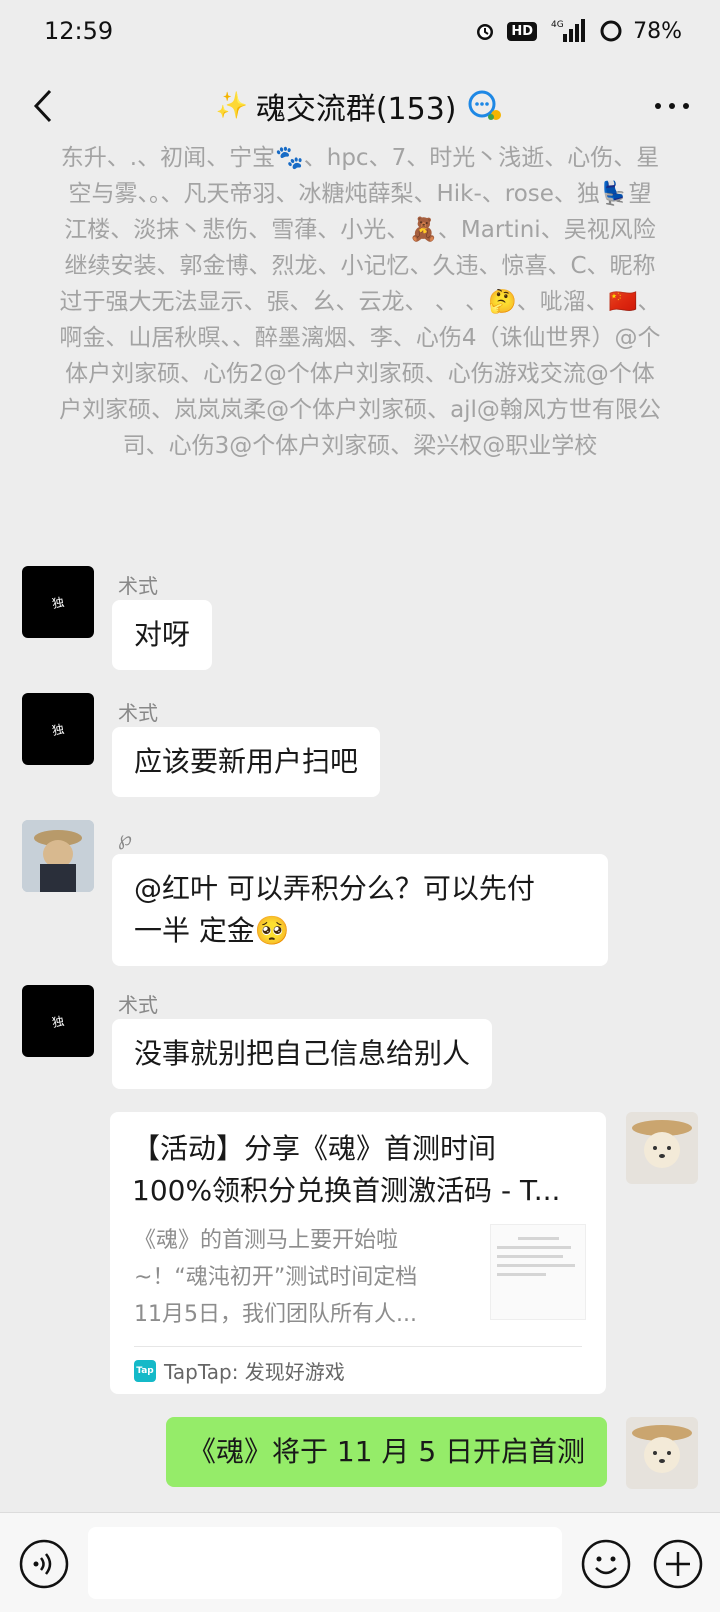  I want to click on avatar, so click(58, 856).